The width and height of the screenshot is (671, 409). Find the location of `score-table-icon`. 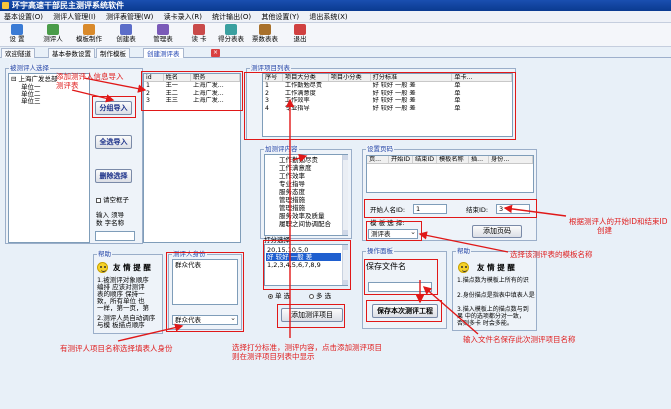

score-table-icon is located at coordinates (231, 29).